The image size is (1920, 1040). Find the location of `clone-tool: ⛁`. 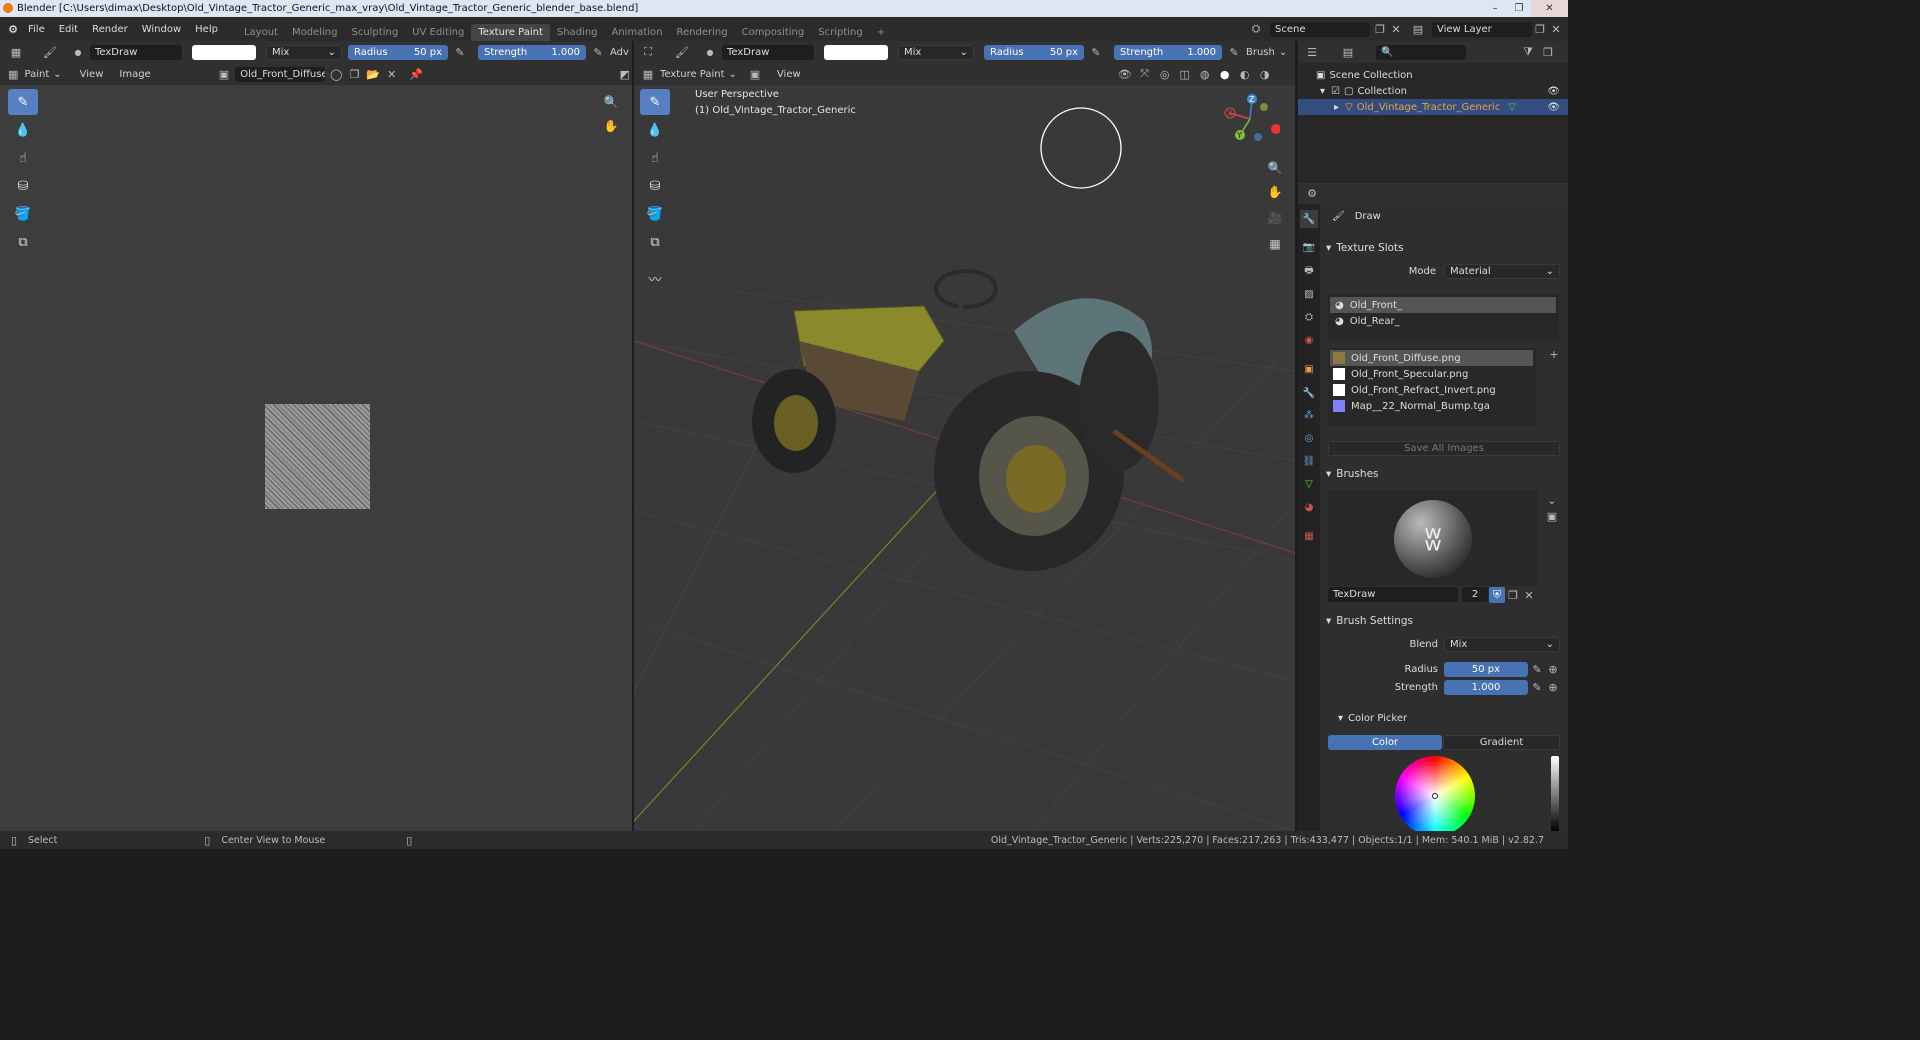

clone-tool: ⛁ is located at coordinates (655, 186).